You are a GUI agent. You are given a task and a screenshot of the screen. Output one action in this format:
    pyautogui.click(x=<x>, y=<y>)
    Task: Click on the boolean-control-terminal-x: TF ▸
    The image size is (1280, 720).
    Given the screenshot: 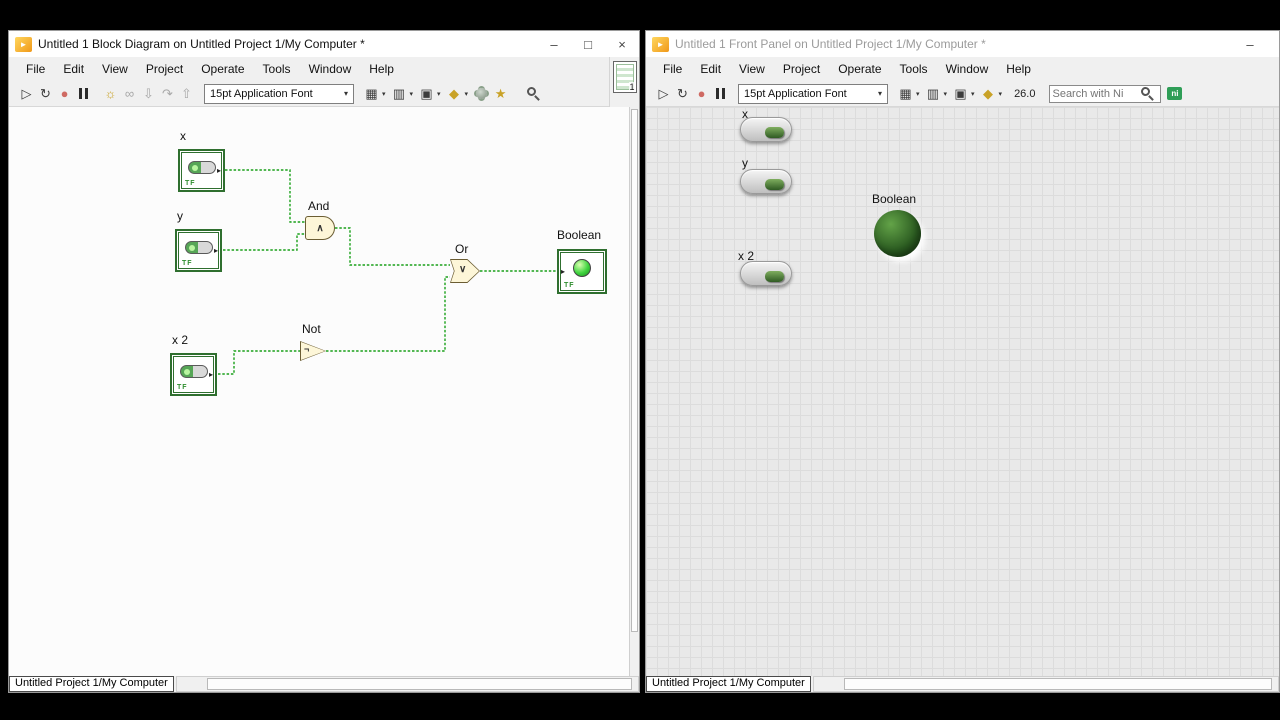 What is the action you would take?
    pyautogui.click(x=201, y=170)
    